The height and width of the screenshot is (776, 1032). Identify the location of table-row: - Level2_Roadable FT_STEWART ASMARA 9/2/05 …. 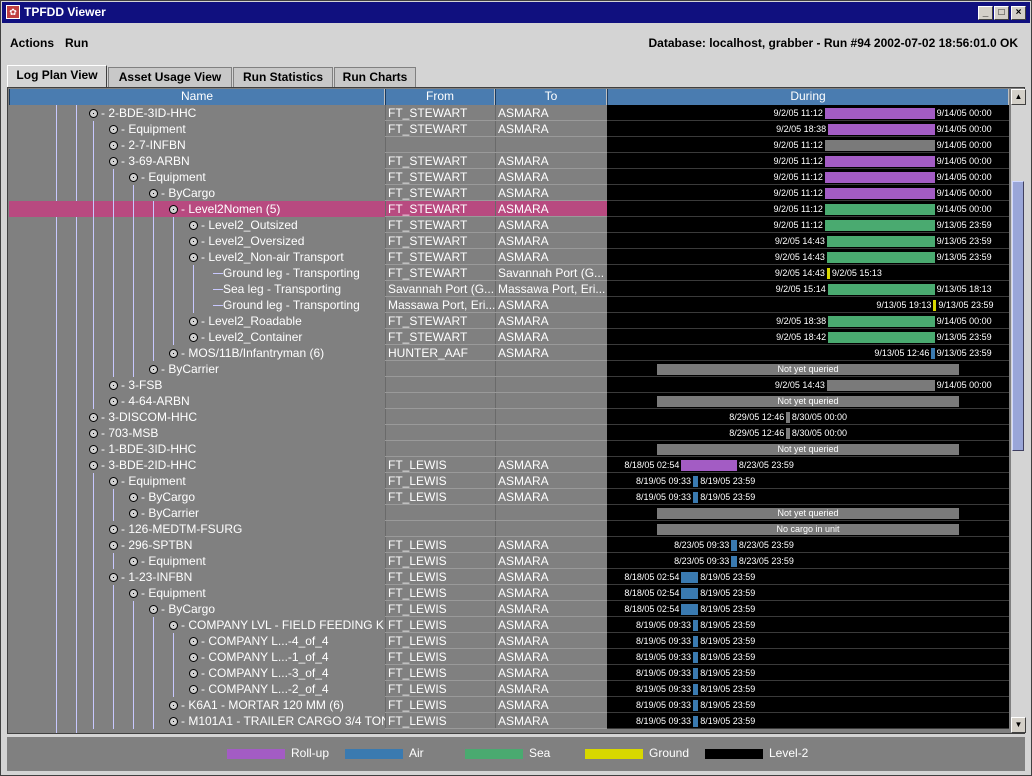
(509, 321).